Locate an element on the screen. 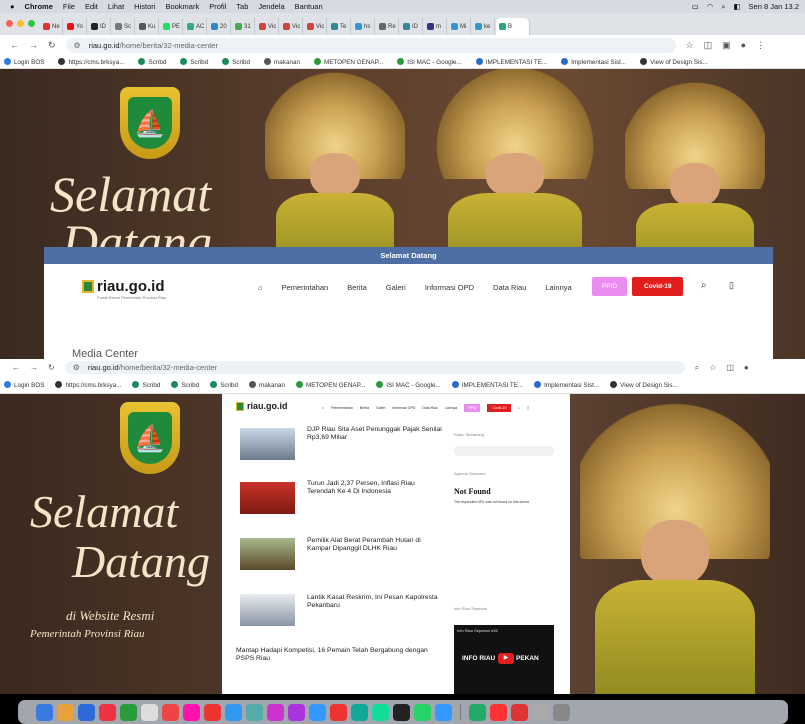 Image resolution: width=805 pixels, height=724 pixels. radio-player is located at coordinates (504, 451).